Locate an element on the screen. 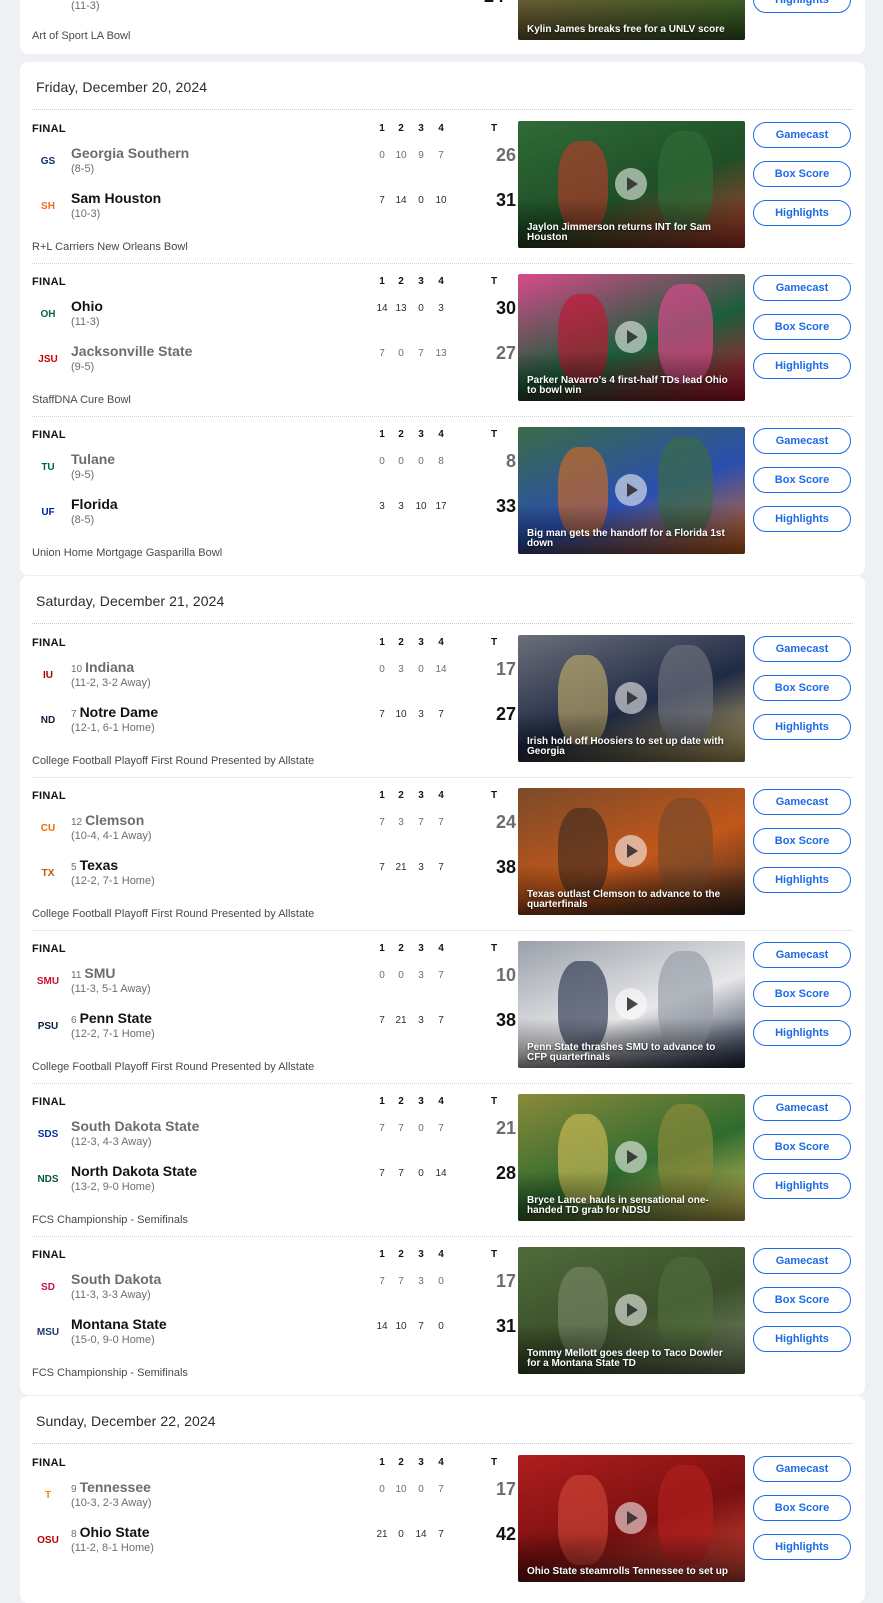 The width and height of the screenshot is (883, 1603). team-name-text: Notre Dame is located at coordinates (119, 712).